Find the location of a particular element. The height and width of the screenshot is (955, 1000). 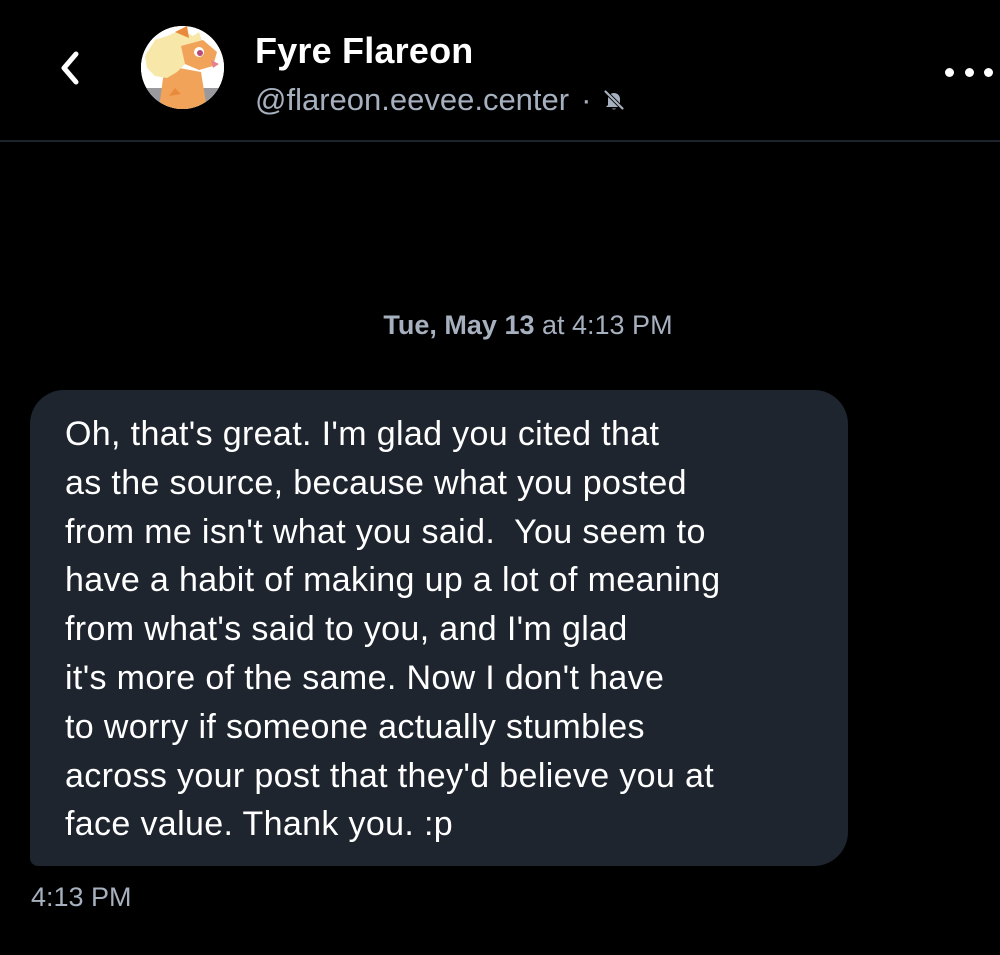

avatar is located at coordinates (182, 67).